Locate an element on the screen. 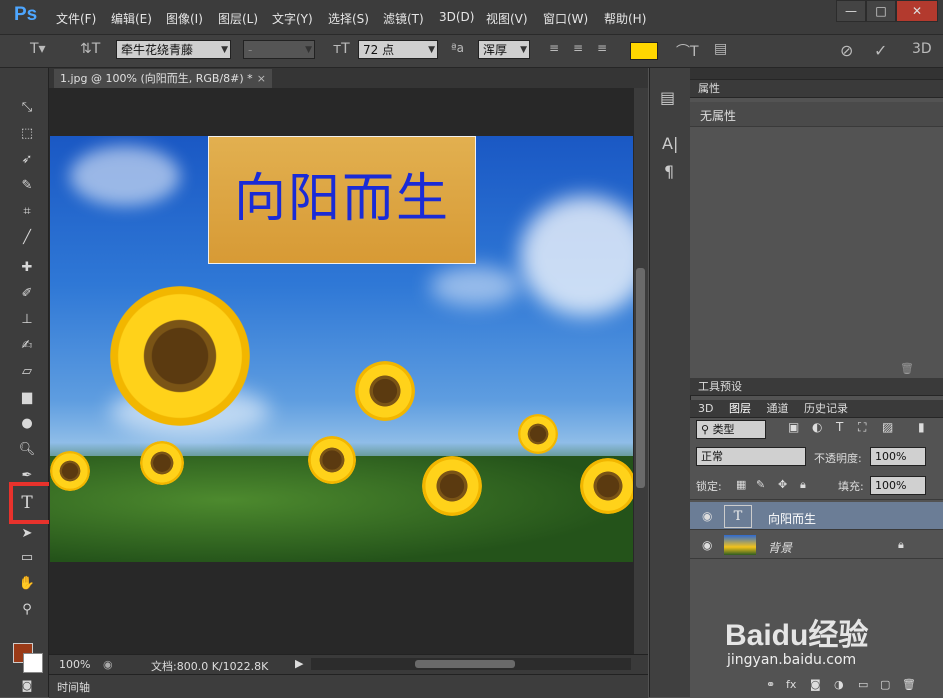  crop-tool-icon: ⌗ is located at coordinates (27, 212).